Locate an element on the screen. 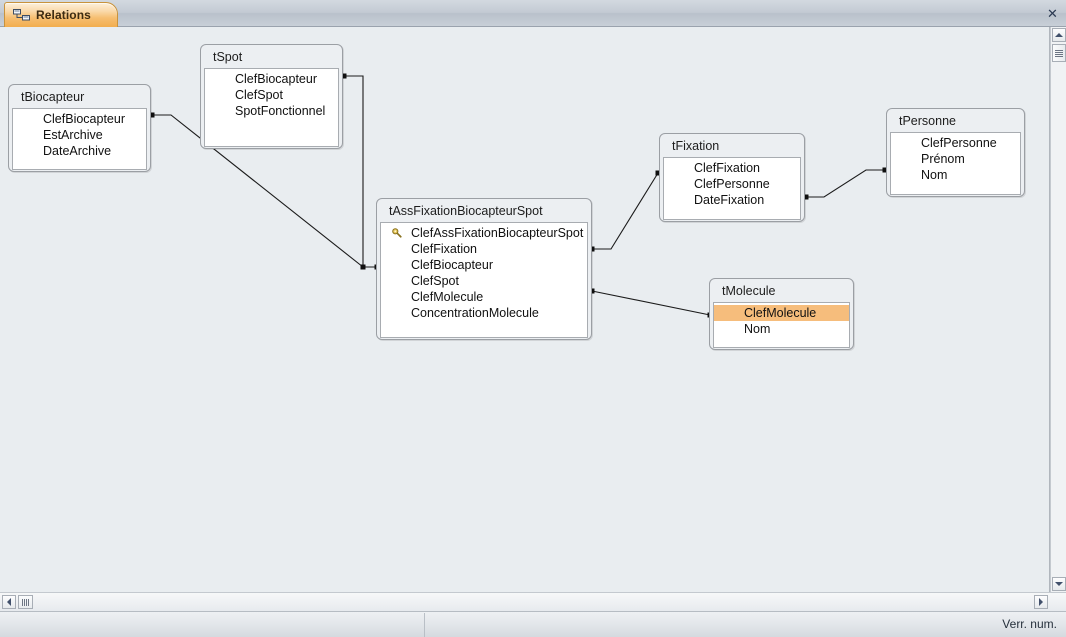  table-field-row: DateArchive is located at coordinates (79, 151).